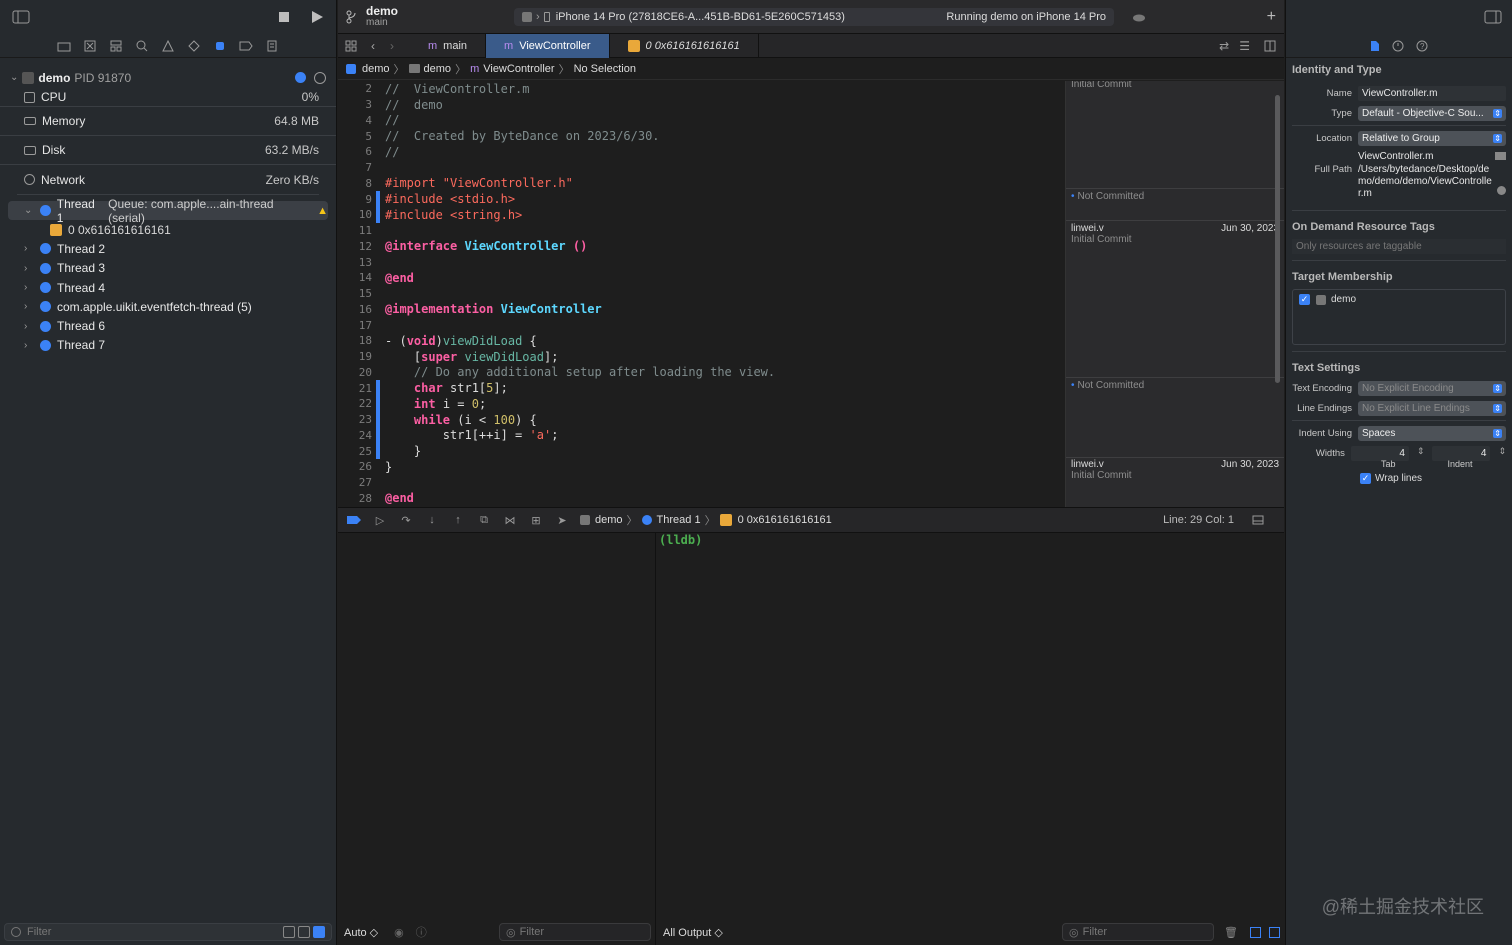 The height and width of the screenshot is (945, 1512). Describe the element at coordinates (21, 17) in the screenshot. I see `sidebar-toggle-icon` at that location.